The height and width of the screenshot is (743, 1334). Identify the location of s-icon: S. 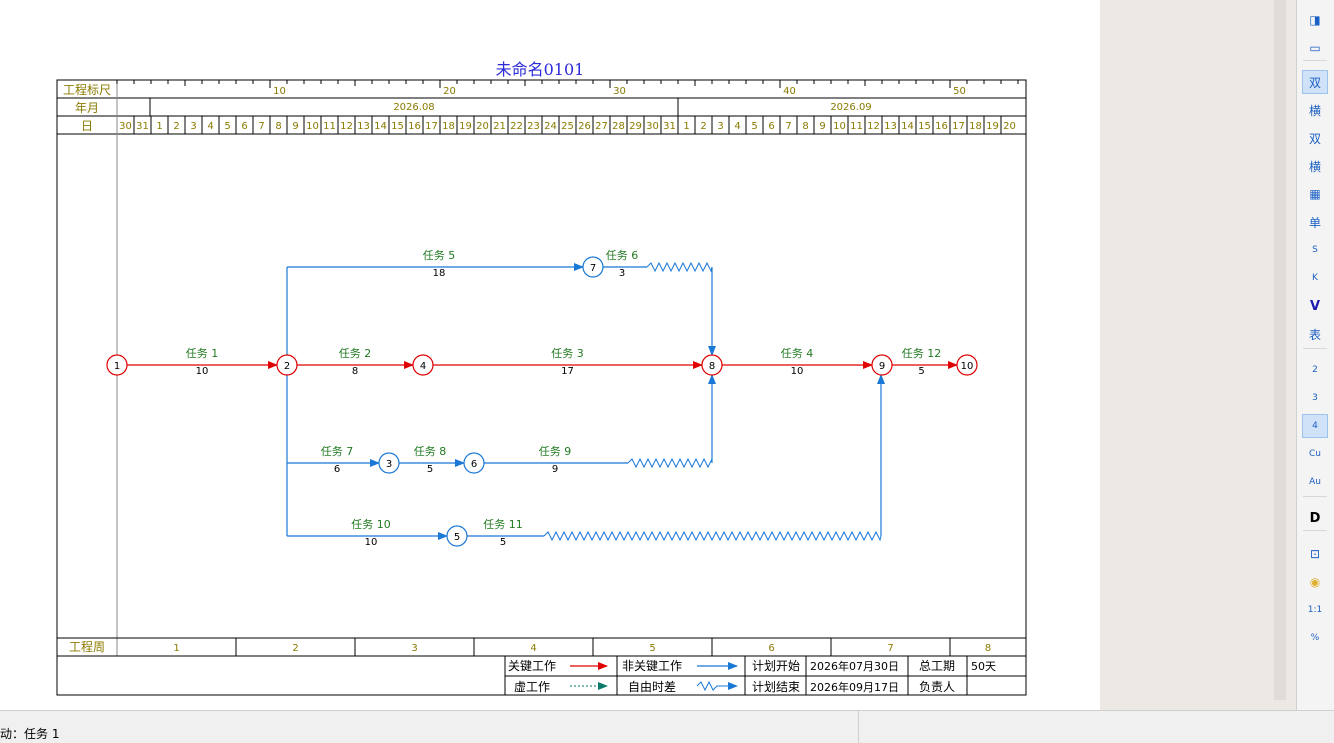
(1315, 250).